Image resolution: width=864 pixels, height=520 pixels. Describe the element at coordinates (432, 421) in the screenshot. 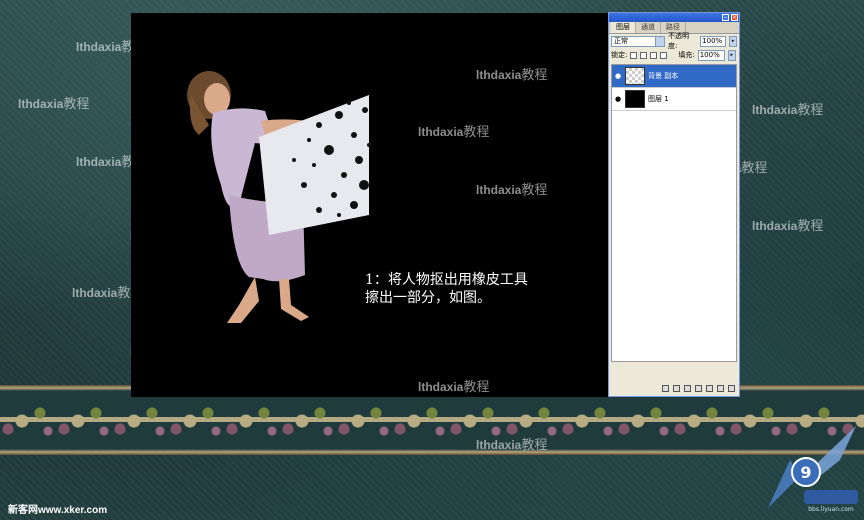

I see `floral-border-pattern` at that location.